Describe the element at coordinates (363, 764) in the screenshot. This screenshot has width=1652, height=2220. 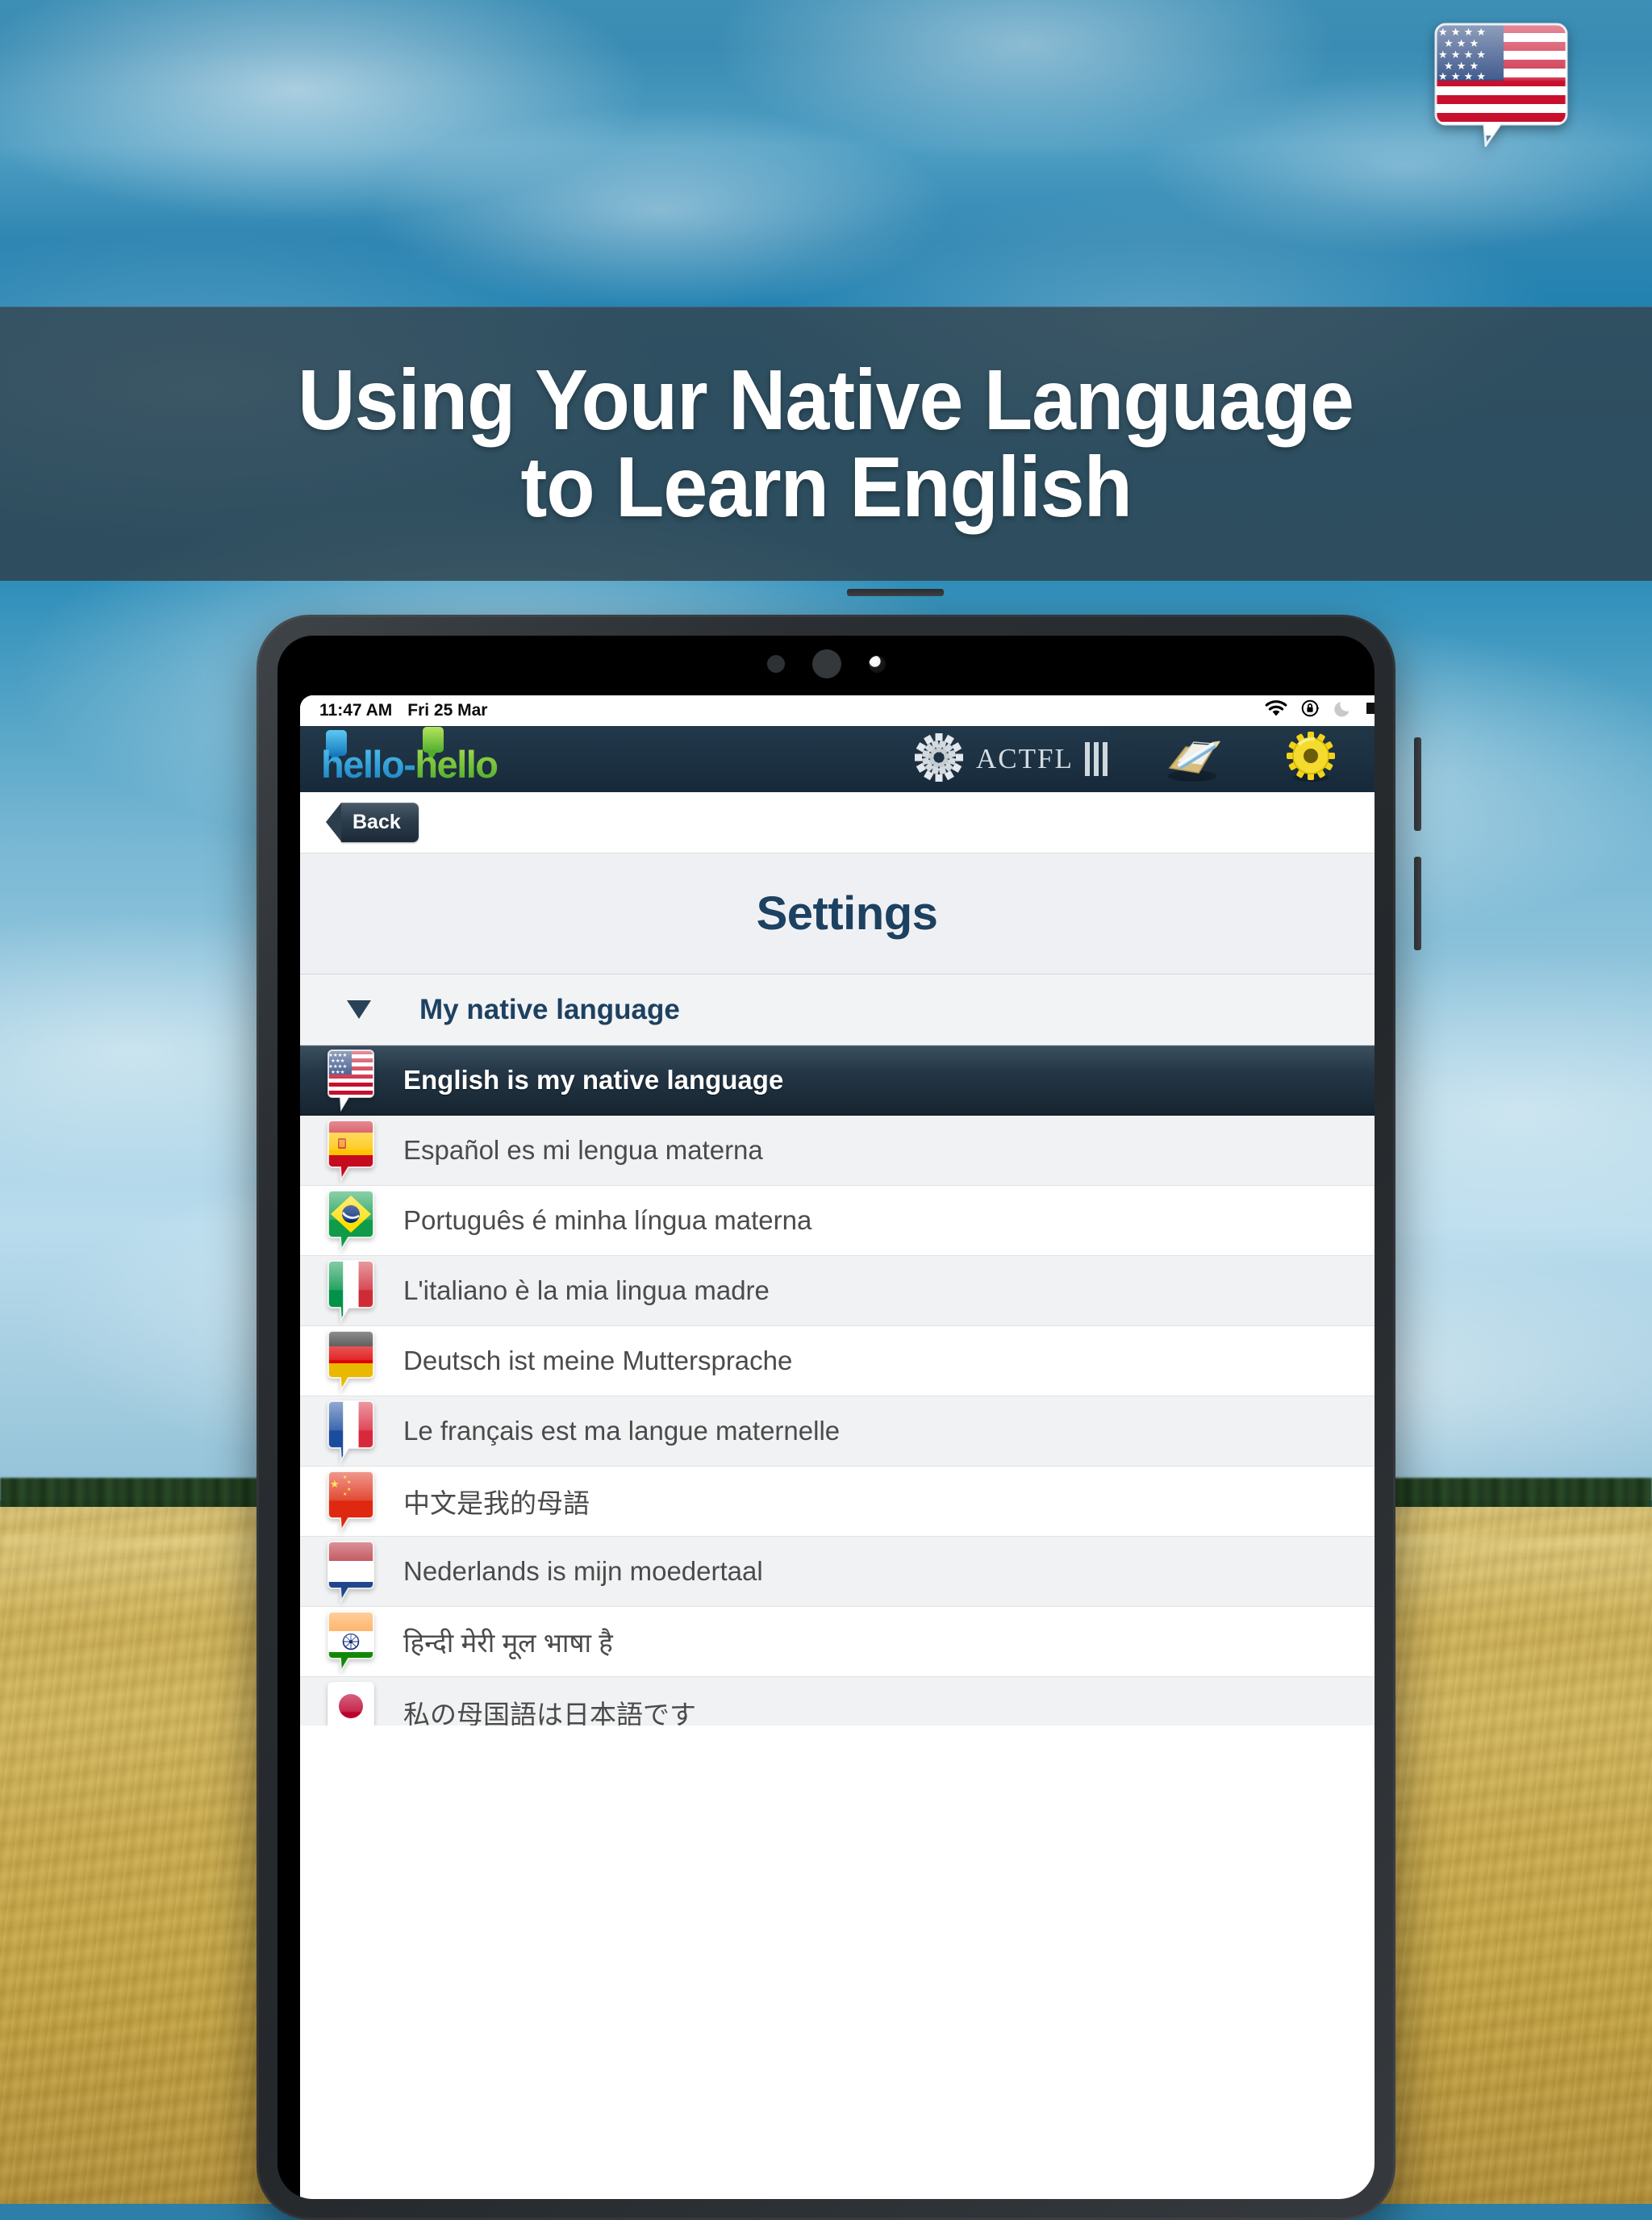
I see `logo-text-part1: hello` at that location.